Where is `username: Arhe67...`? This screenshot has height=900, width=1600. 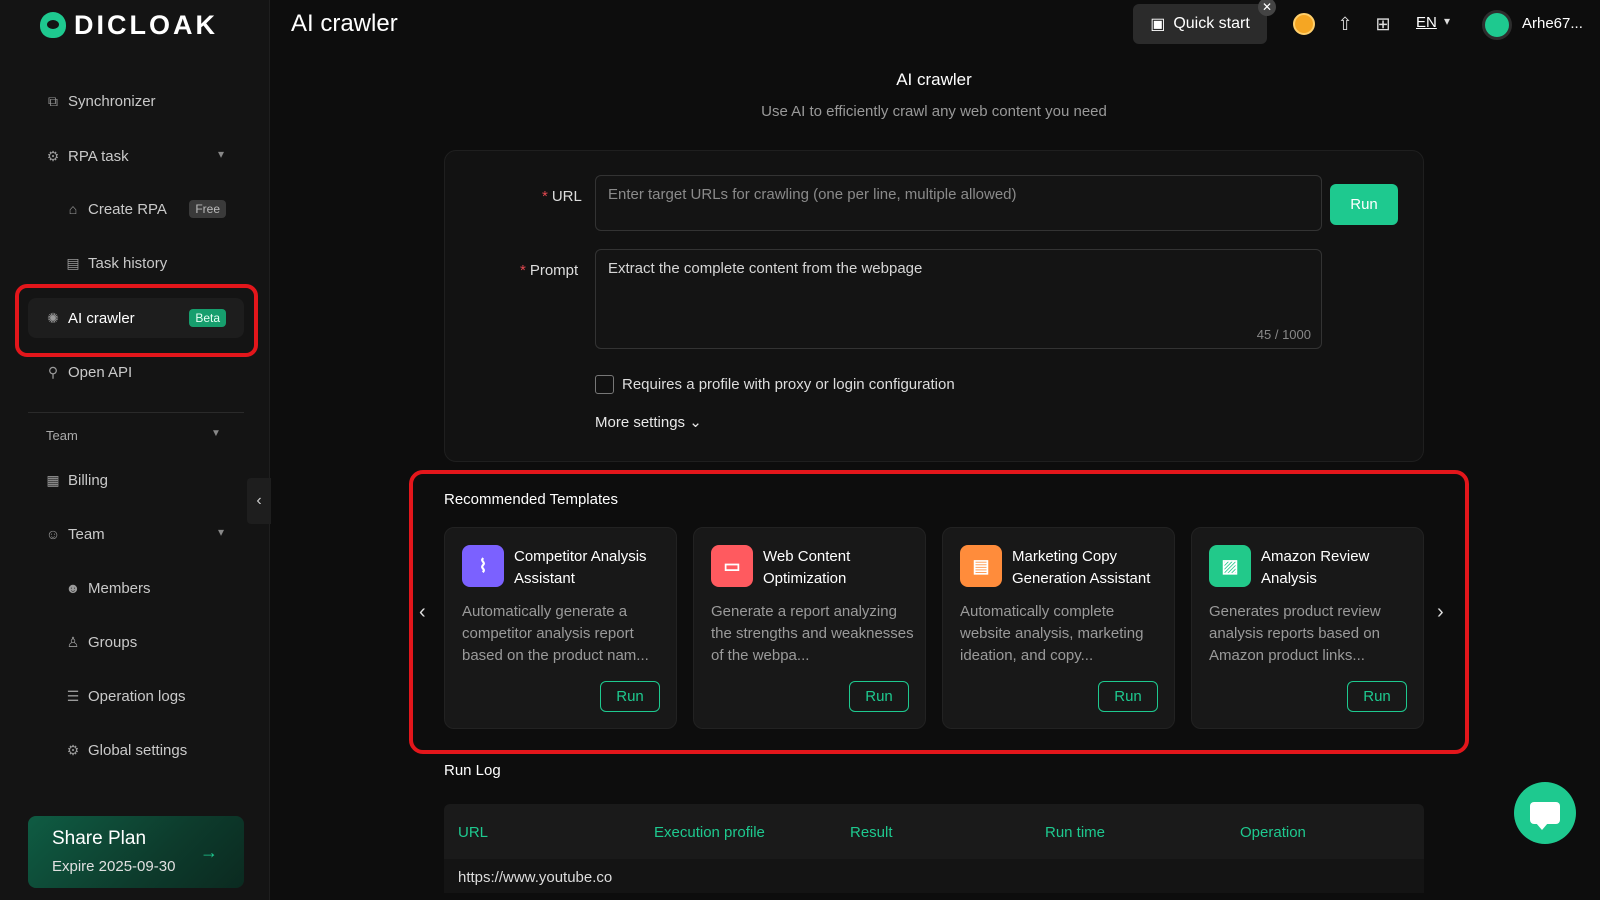 username: Arhe67... is located at coordinates (1552, 23).